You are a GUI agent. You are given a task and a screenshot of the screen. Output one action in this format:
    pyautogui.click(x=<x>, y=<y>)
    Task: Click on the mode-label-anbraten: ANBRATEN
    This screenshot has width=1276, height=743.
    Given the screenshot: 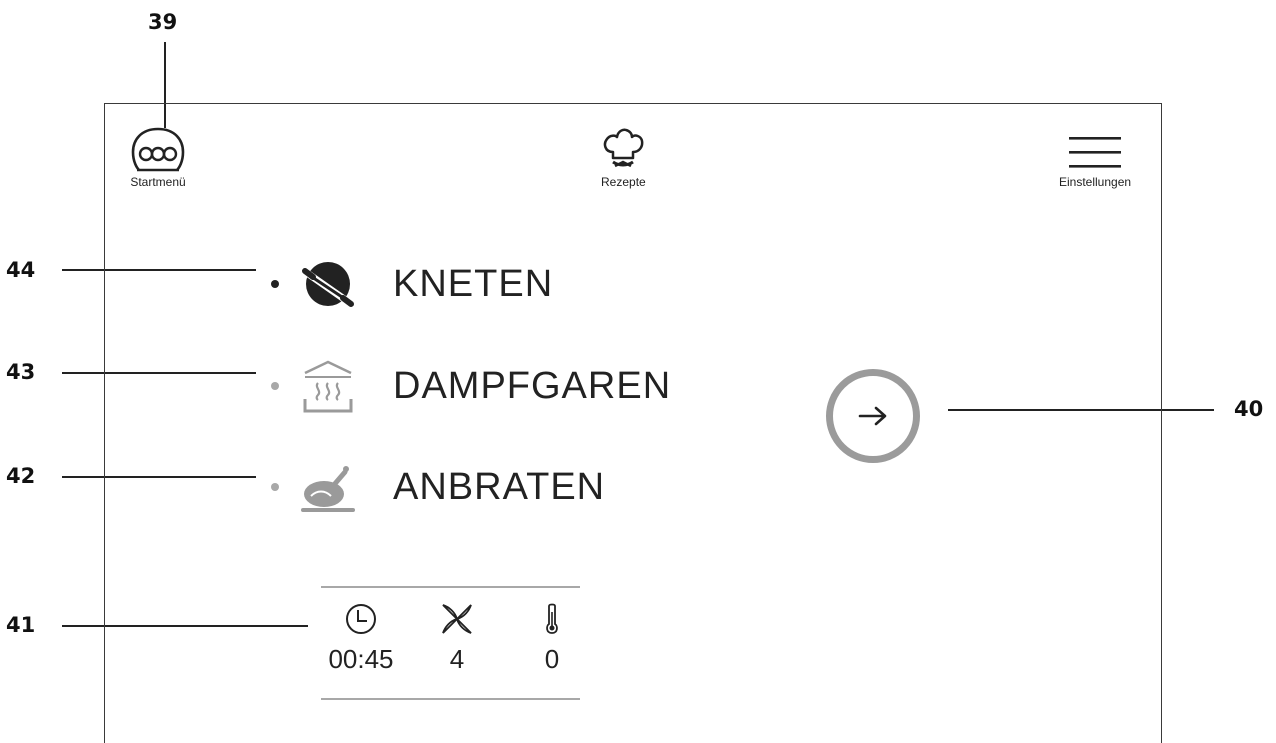 What is the action you would take?
    pyautogui.click(x=499, y=486)
    